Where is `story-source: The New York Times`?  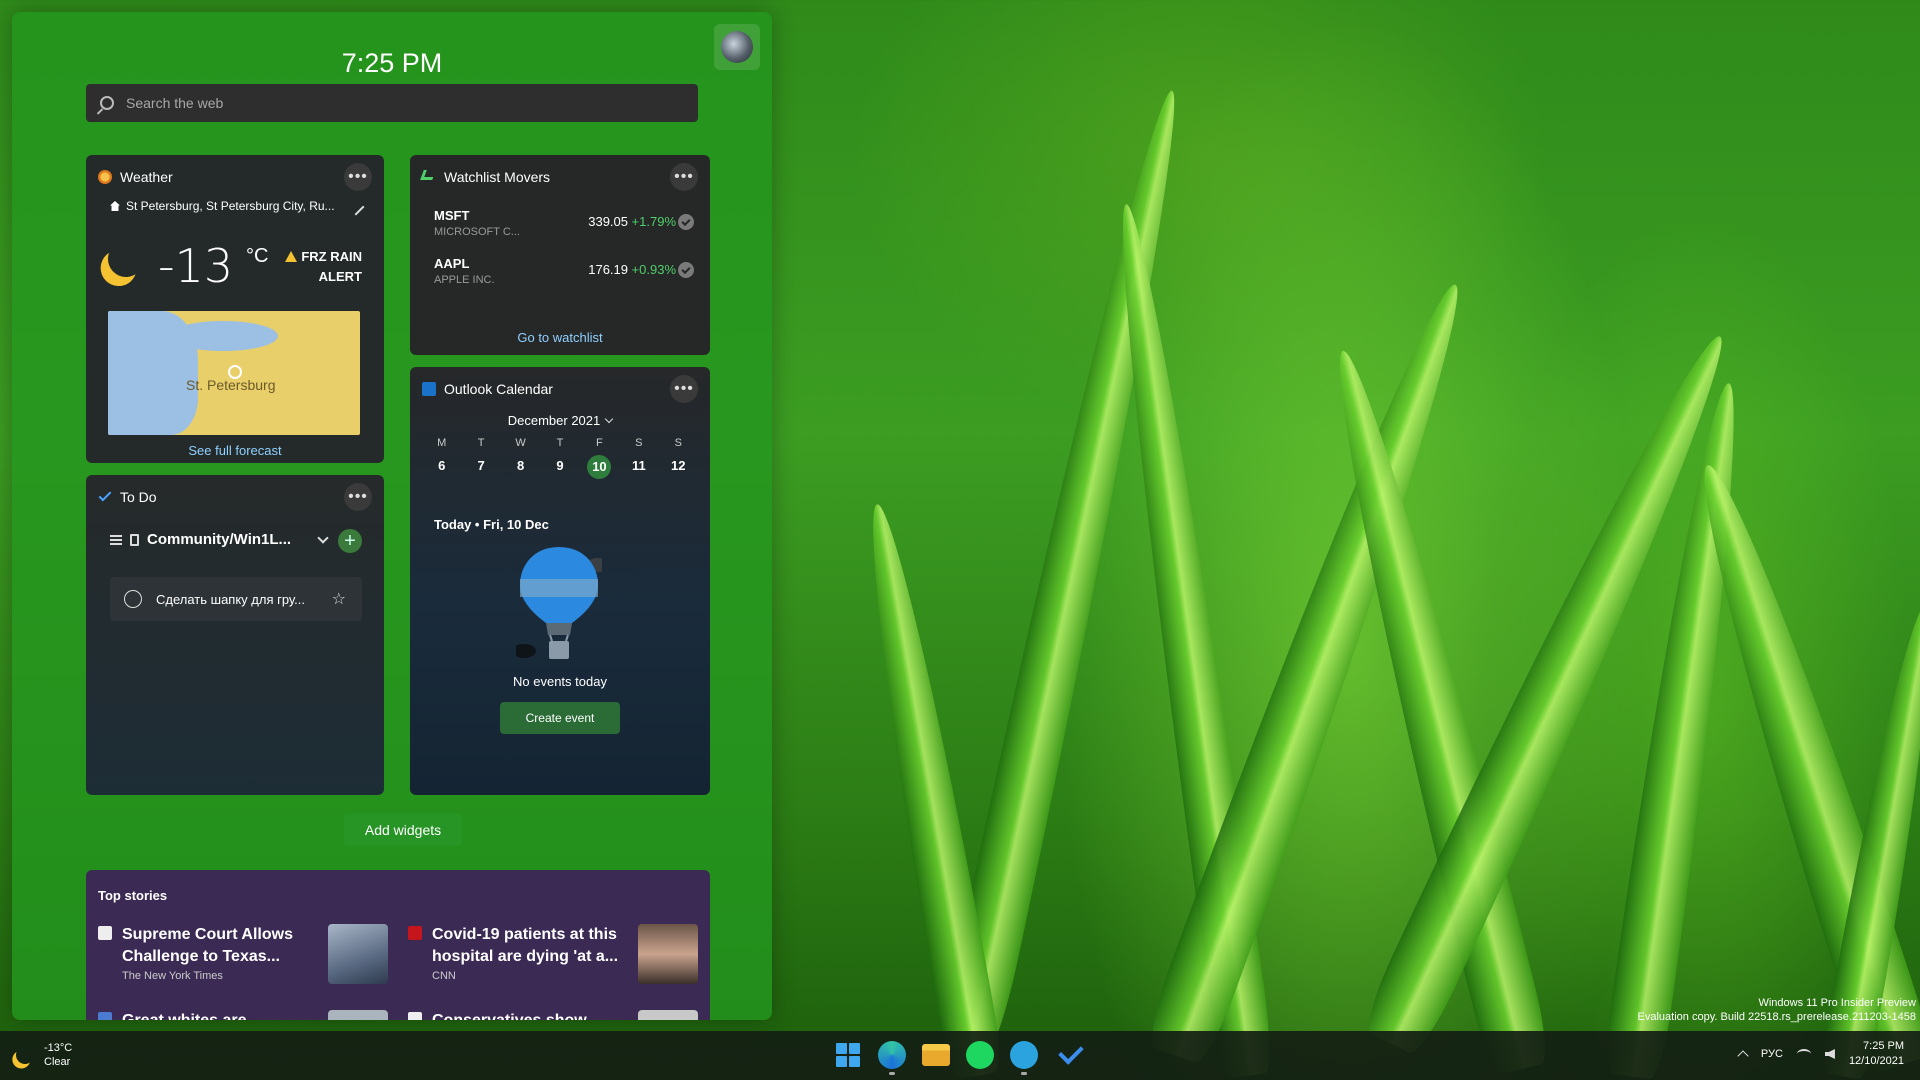 story-source: The New York Times is located at coordinates (172, 976).